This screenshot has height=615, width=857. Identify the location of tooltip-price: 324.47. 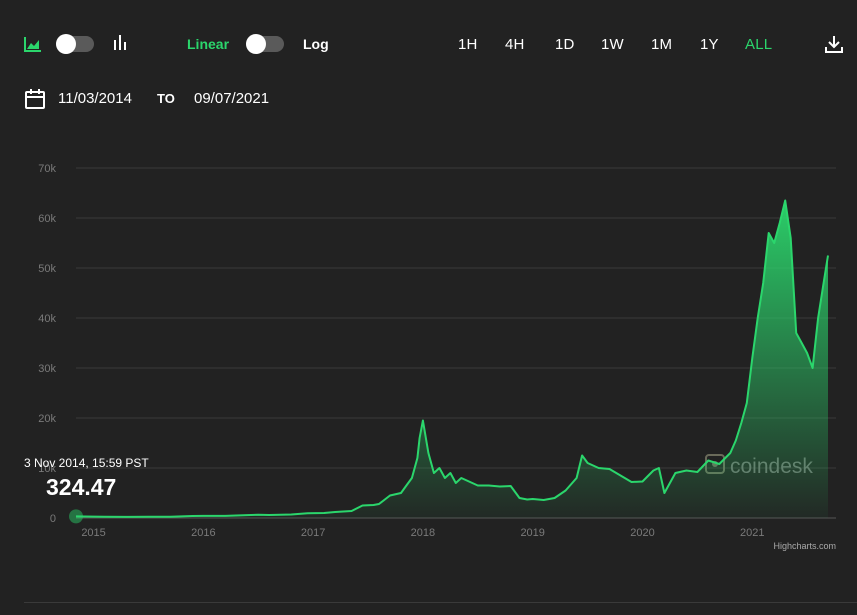
(81, 487).